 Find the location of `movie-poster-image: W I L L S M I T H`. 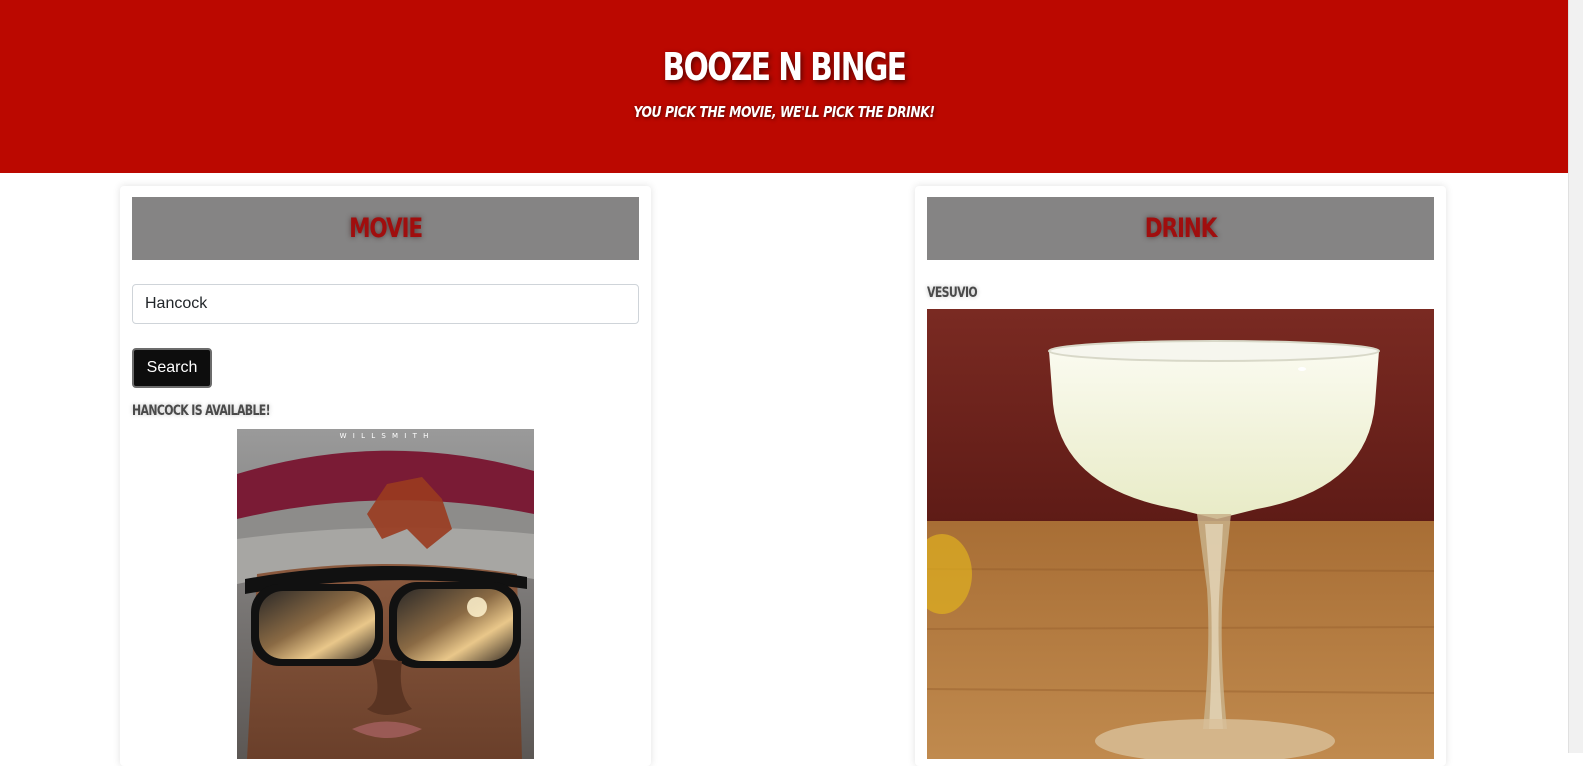

movie-poster-image: W I L L S M I T H is located at coordinates (385, 594).